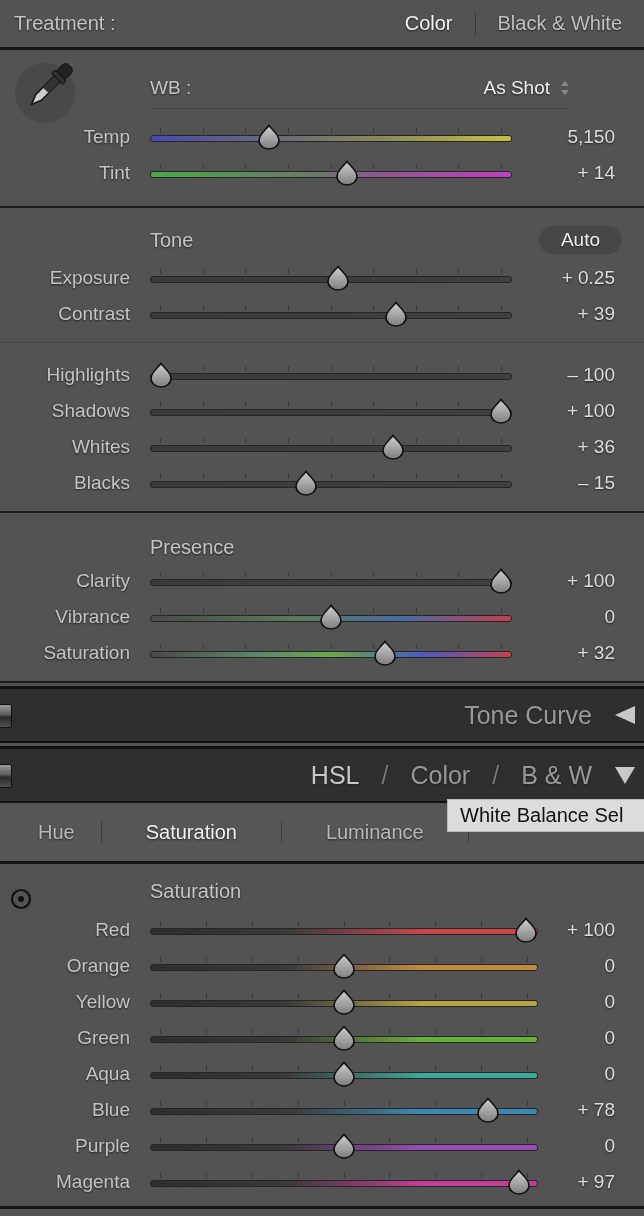 Image resolution: width=644 pixels, height=1216 pixels. I want to click on expand-triangle-icon, so click(625, 715).